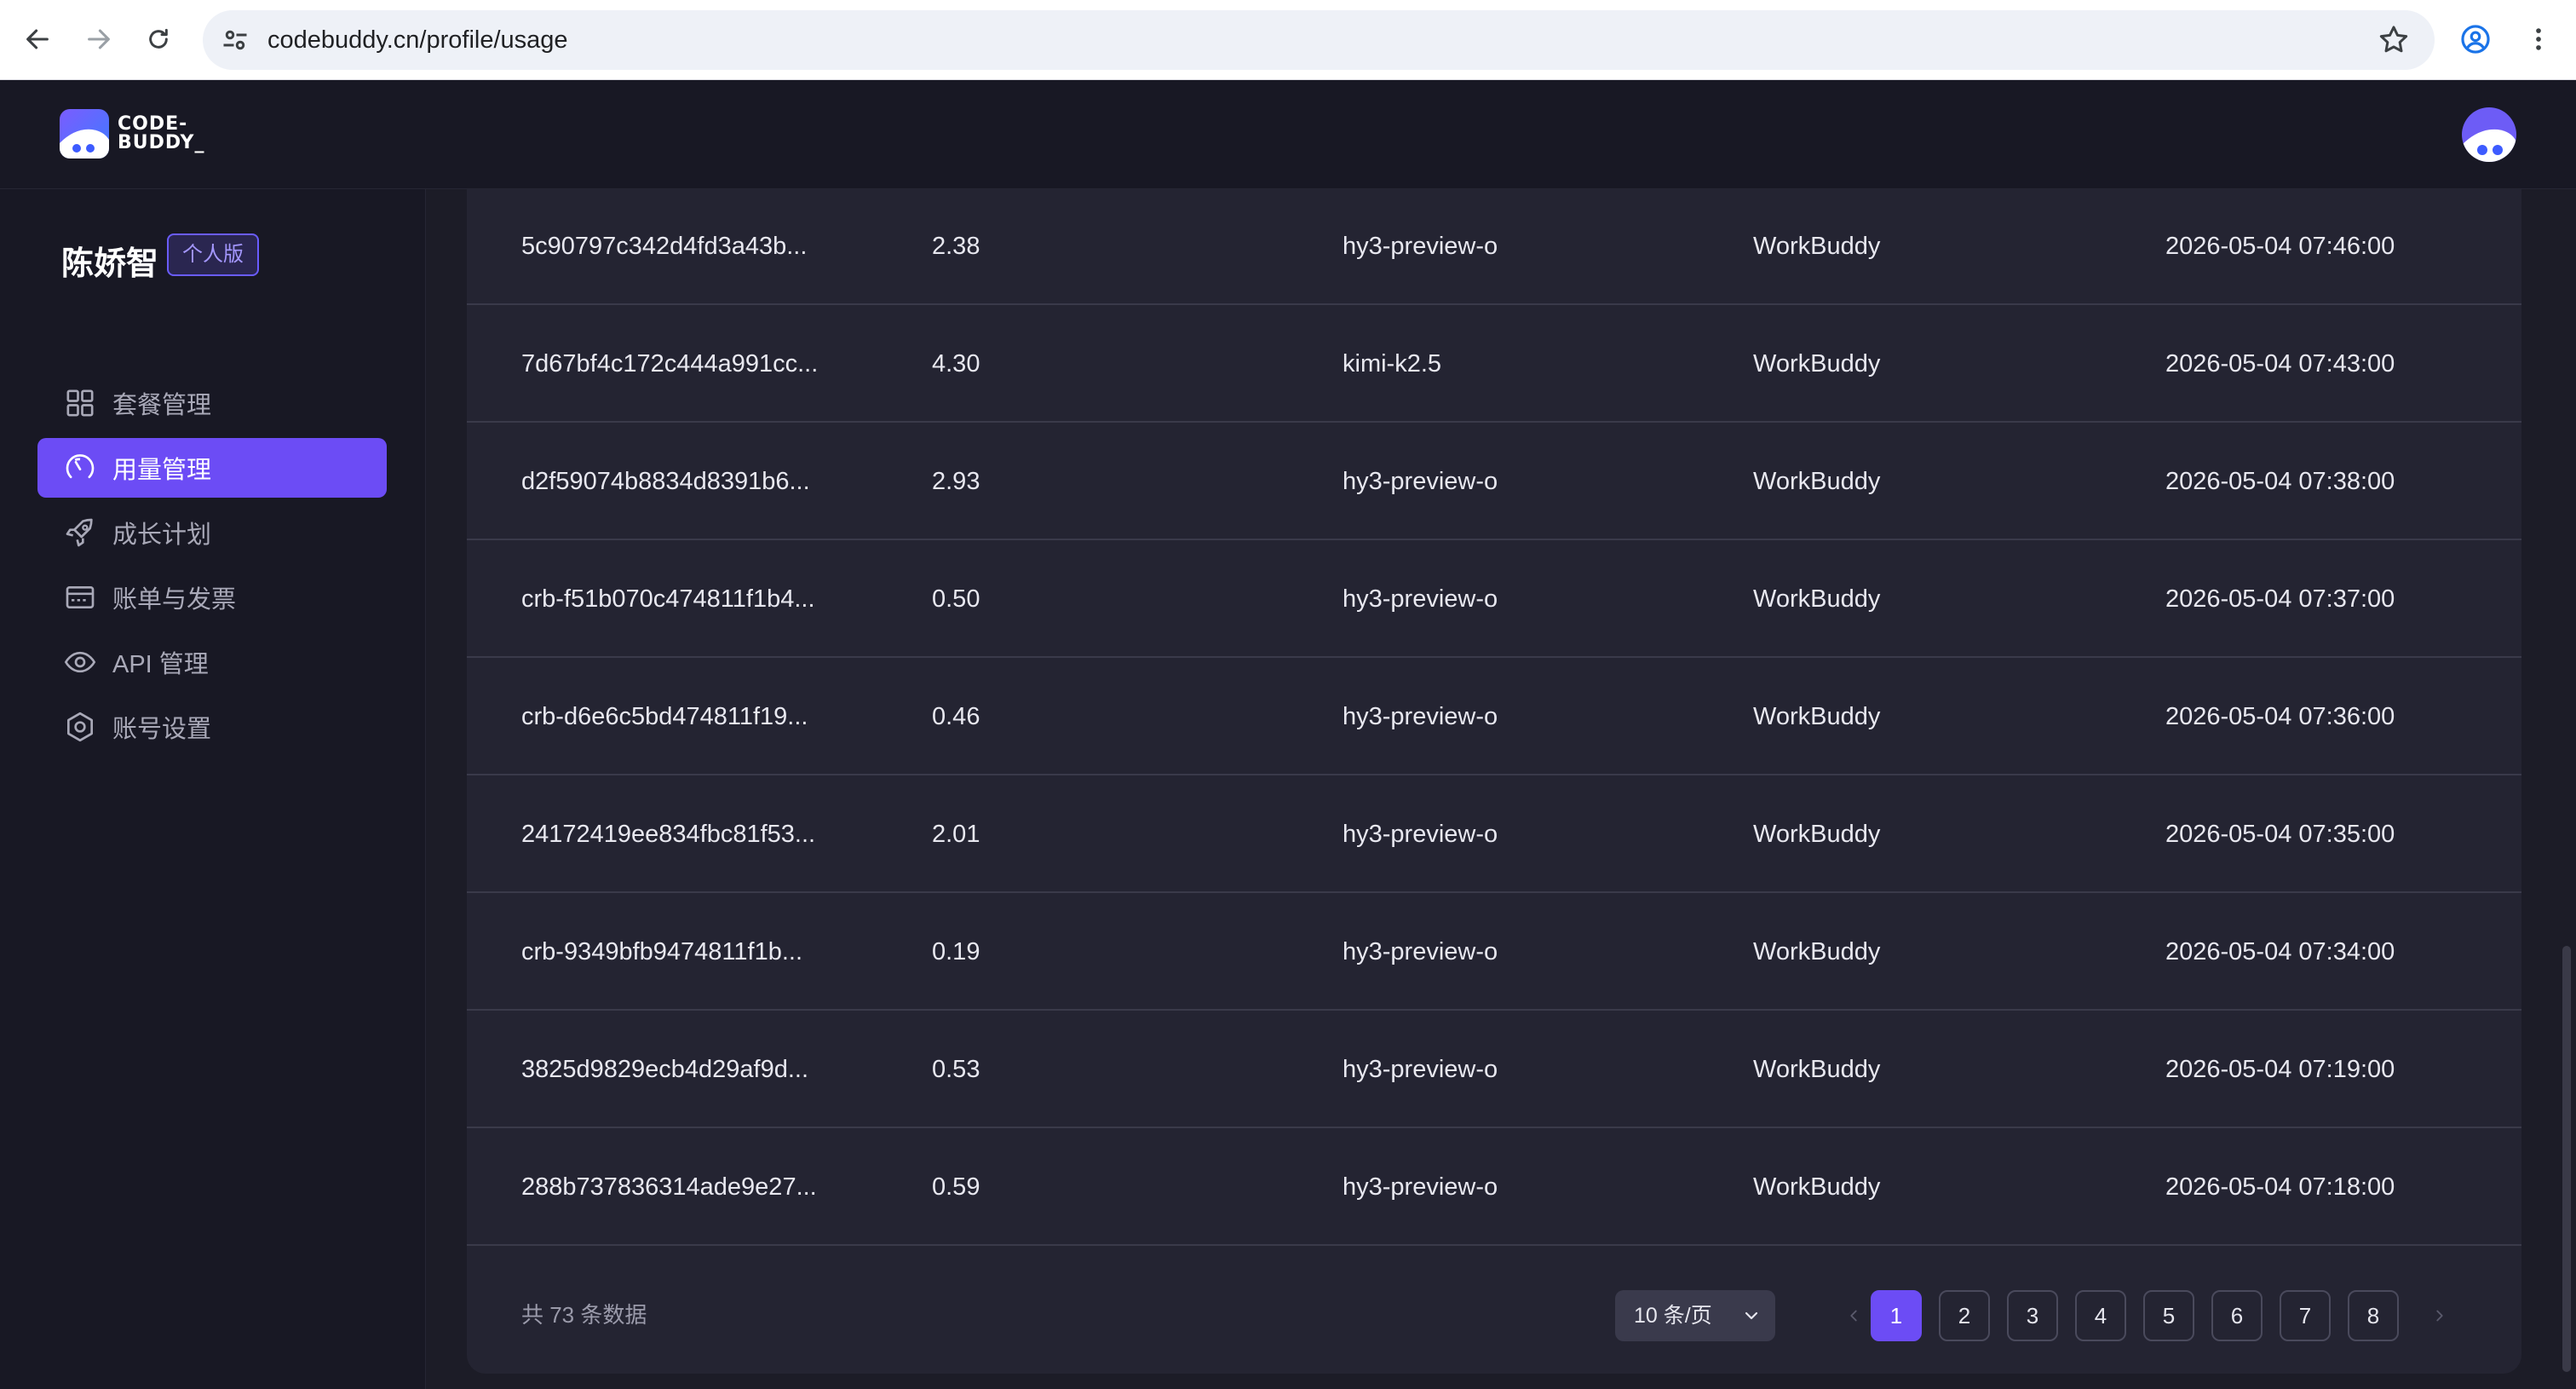 The width and height of the screenshot is (2576, 1389). I want to click on chevron-left-icon, so click(1853, 1316).